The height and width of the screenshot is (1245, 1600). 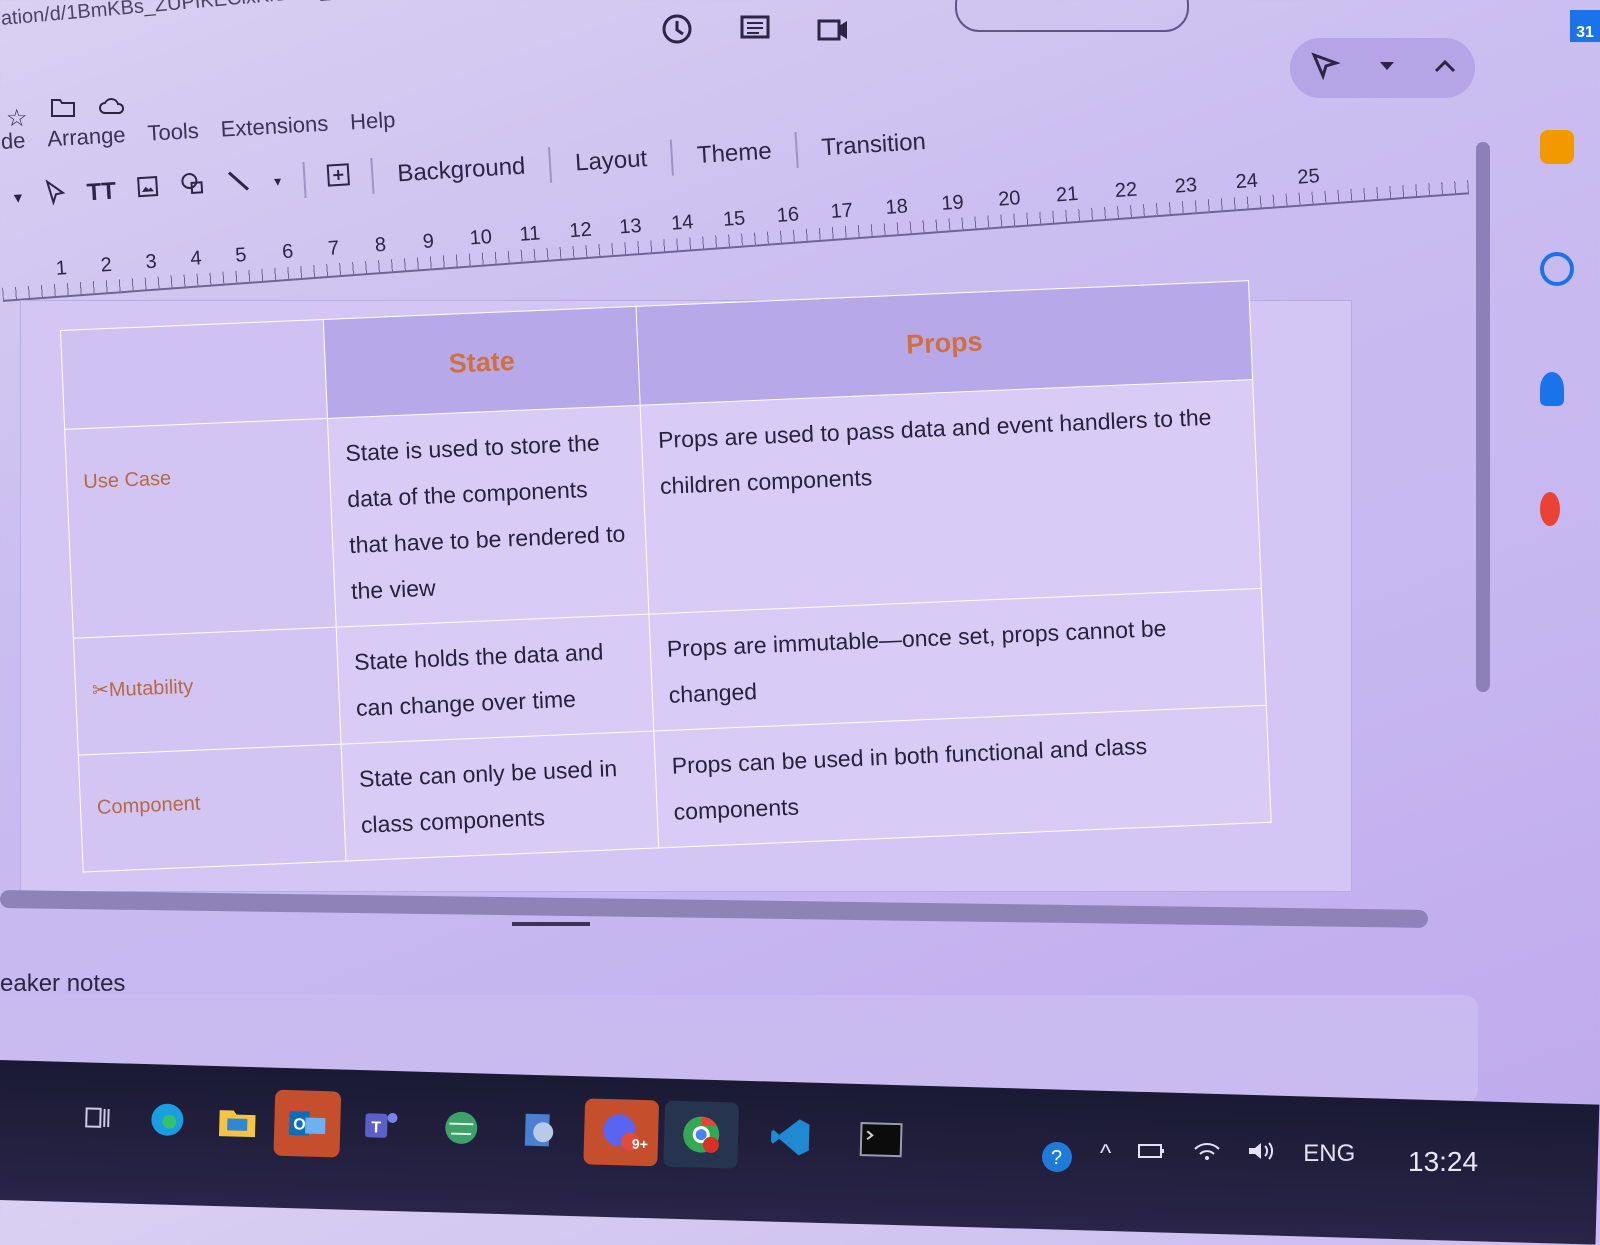 What do you see at coordinates (98, 1118) in the screenshot?
I see `task-view-icon` at bounding box center [98, 1118].